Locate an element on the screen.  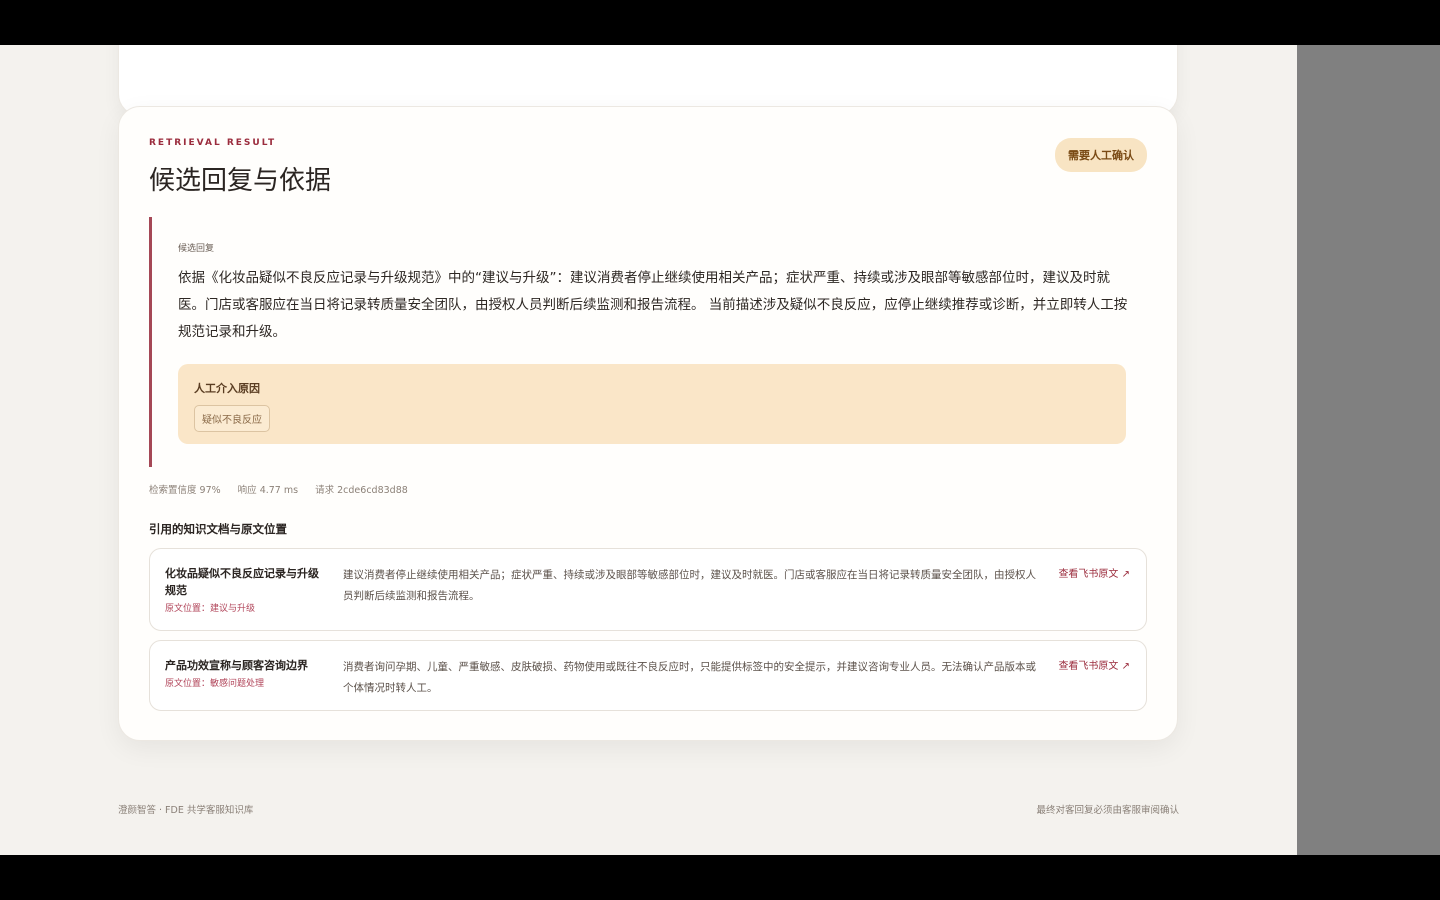
latency-value: 响应 4.77 ms is located at coordinates (268, 490).